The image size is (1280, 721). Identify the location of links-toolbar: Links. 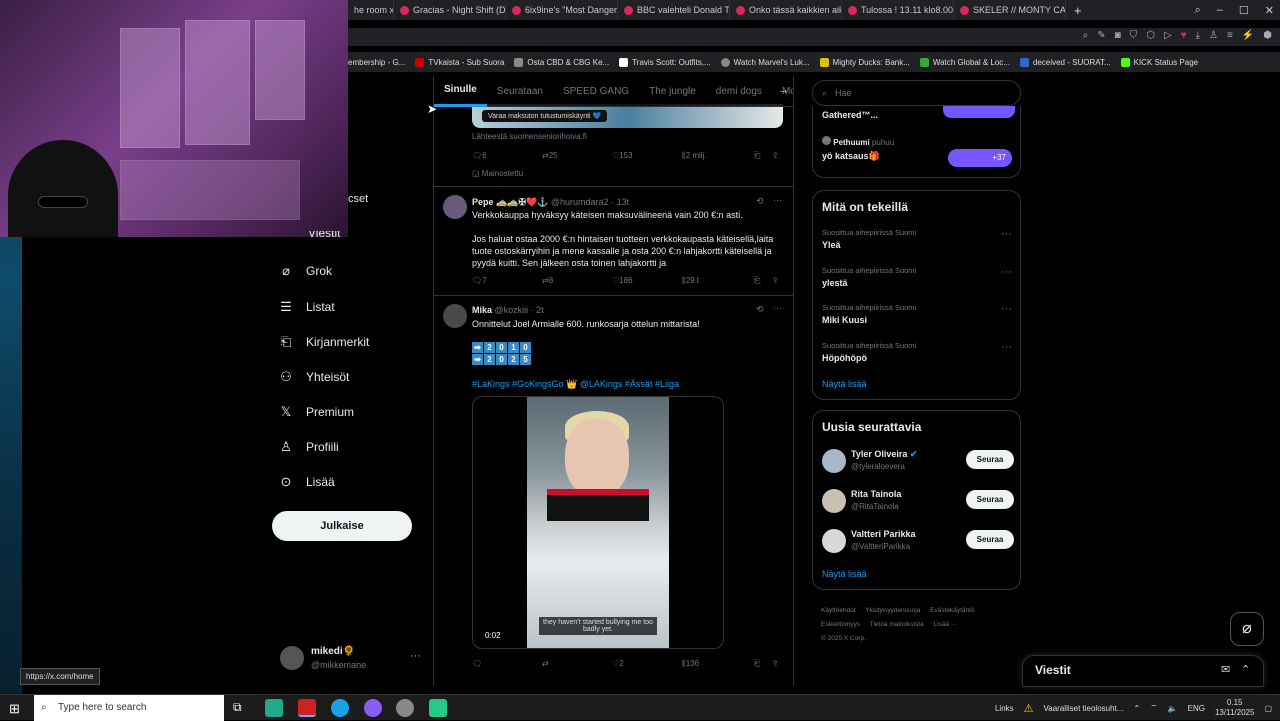
(1004, 708).